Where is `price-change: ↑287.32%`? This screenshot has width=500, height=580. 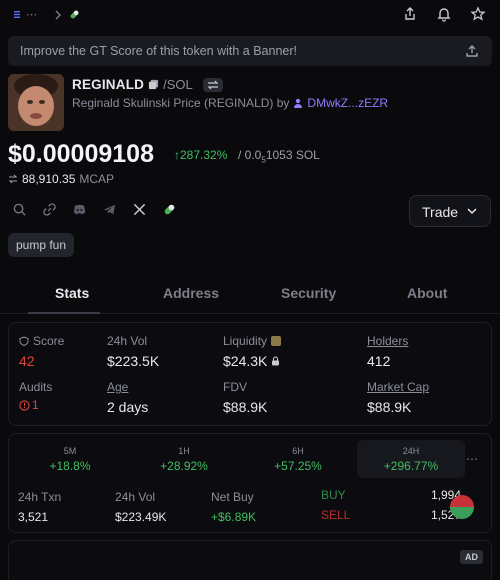 price-change: ↑287.32% is located at coordinates (200, 155).